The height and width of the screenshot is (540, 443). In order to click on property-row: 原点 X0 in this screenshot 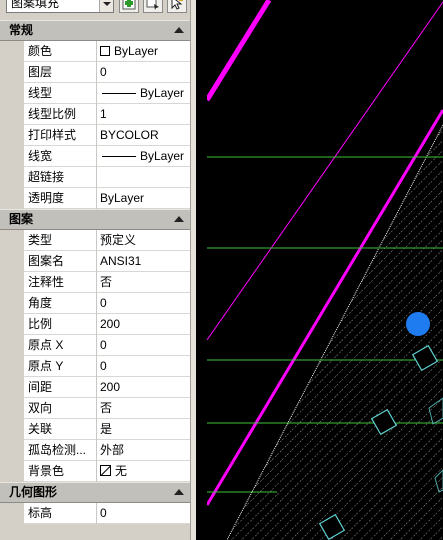, I will do `click(95, 345)`.